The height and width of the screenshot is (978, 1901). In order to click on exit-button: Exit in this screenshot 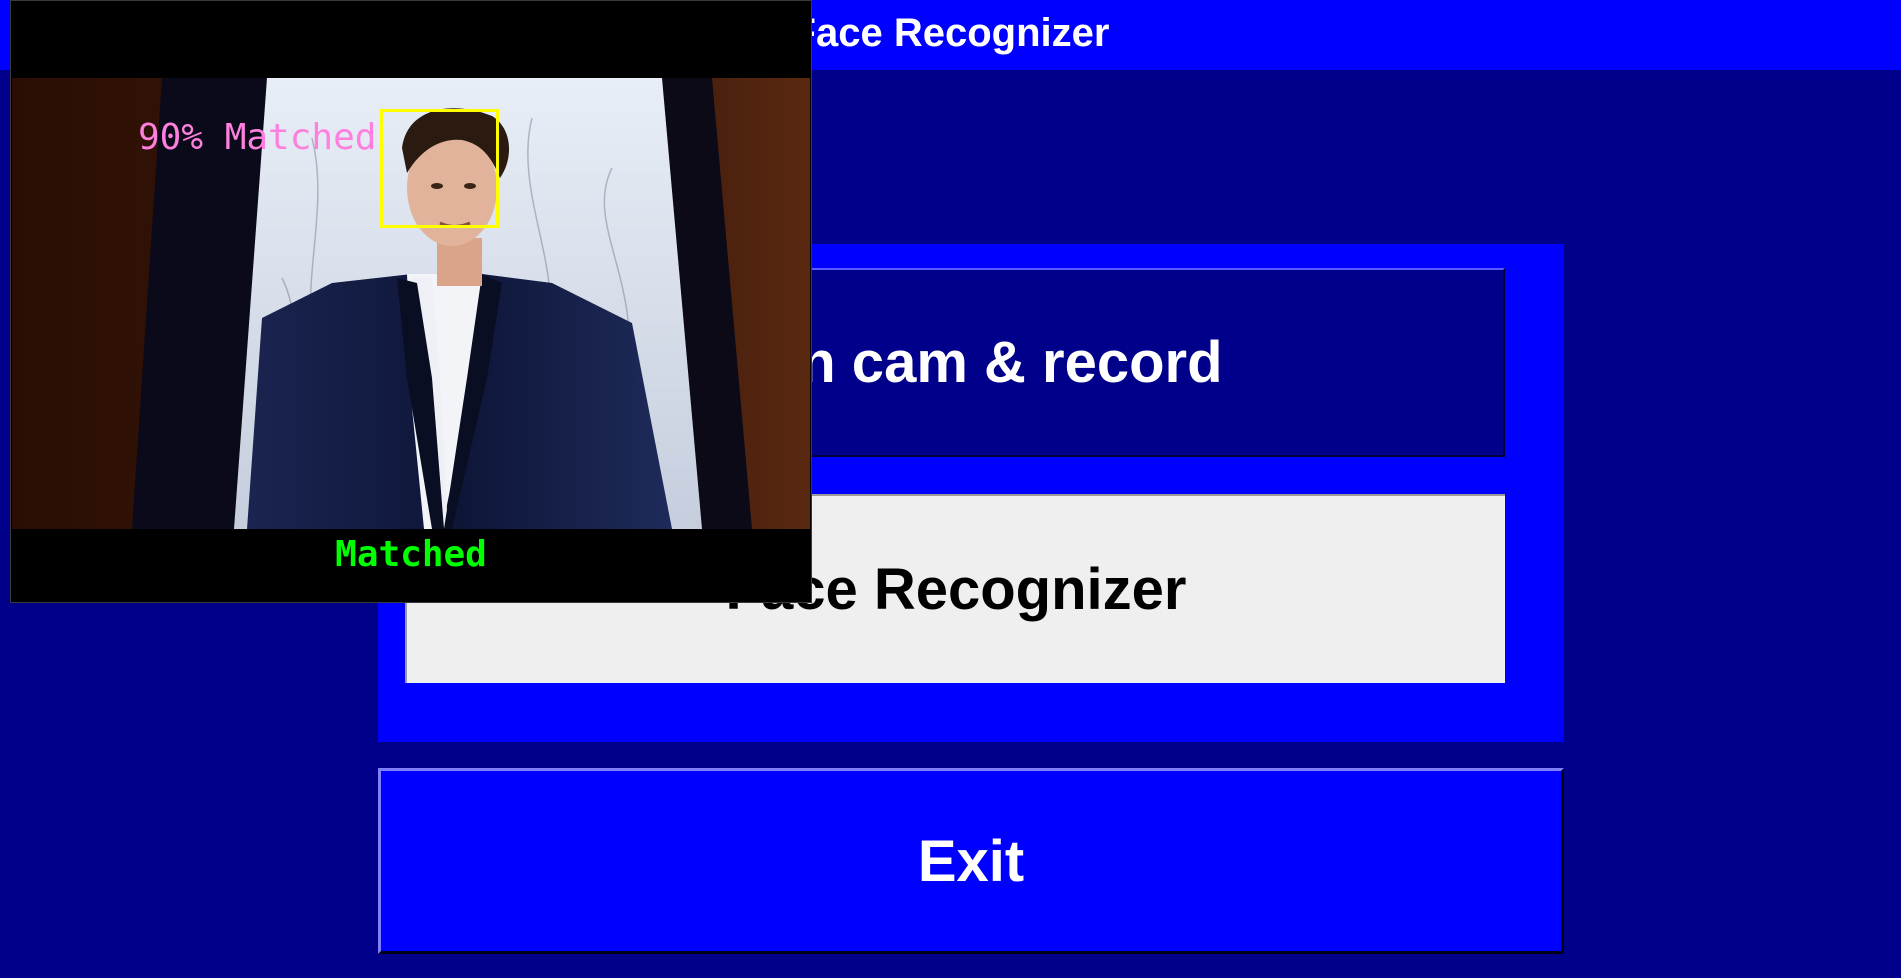, I will do `click(971, 861)`.